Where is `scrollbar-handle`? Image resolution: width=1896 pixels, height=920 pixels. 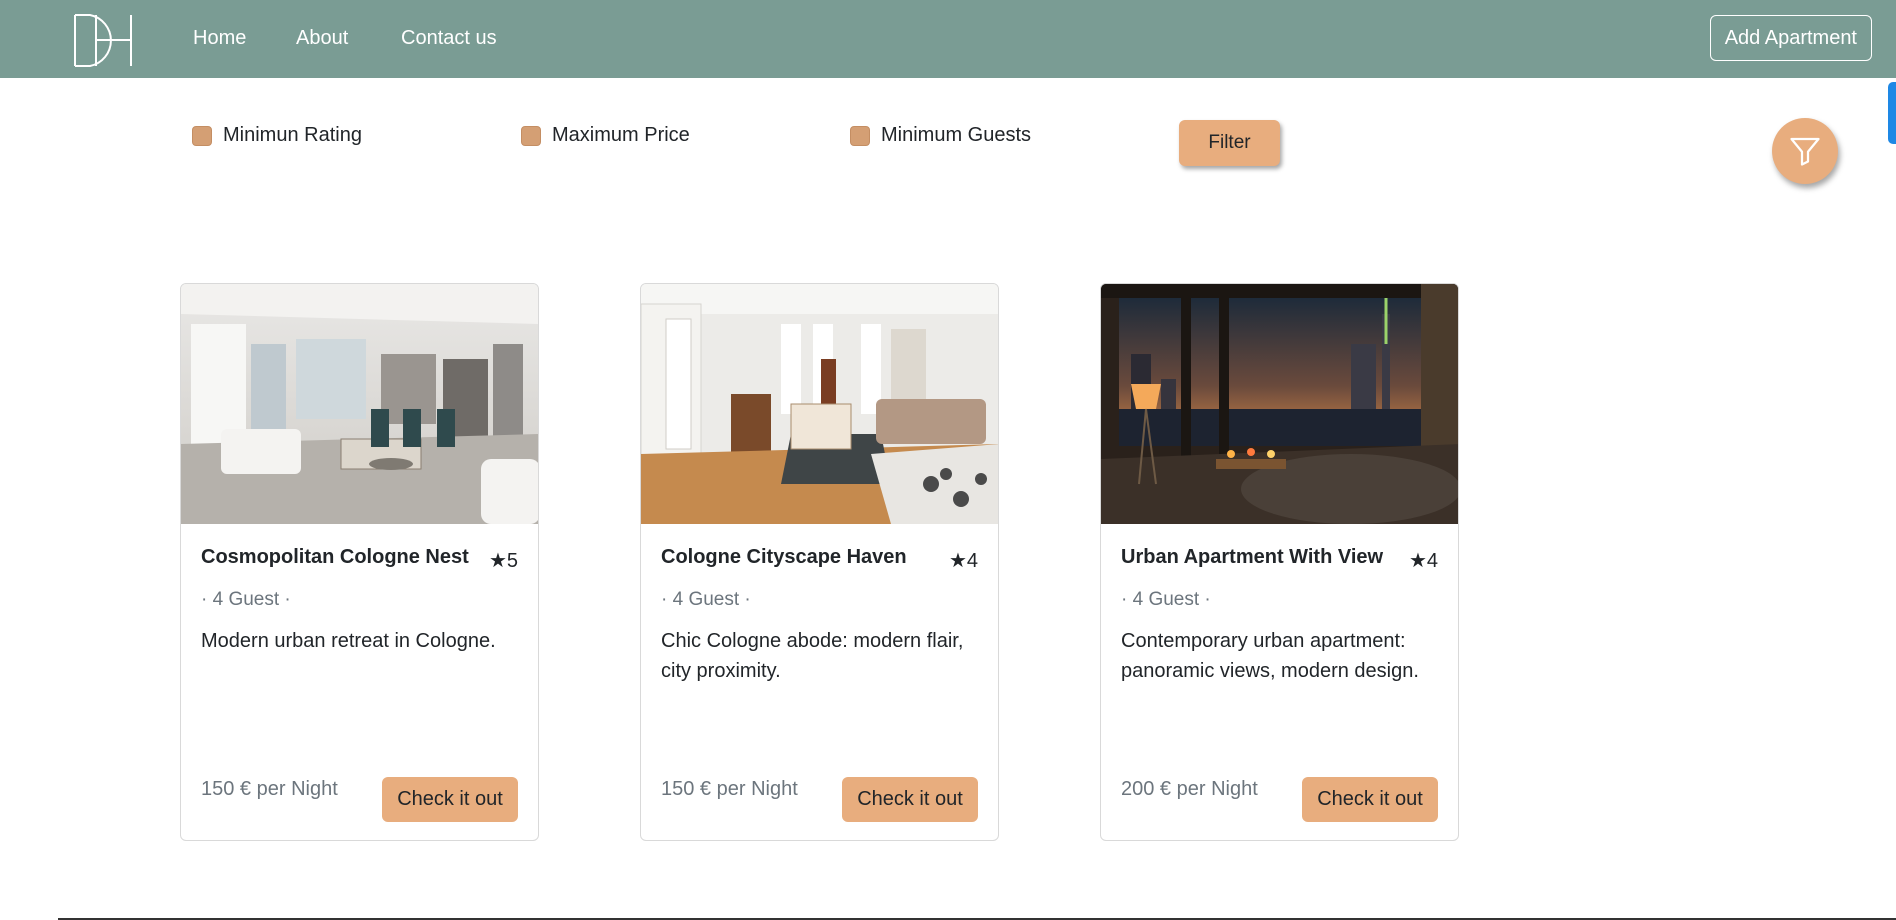 scrollbar-handle is located at coordinates (1892, 113).